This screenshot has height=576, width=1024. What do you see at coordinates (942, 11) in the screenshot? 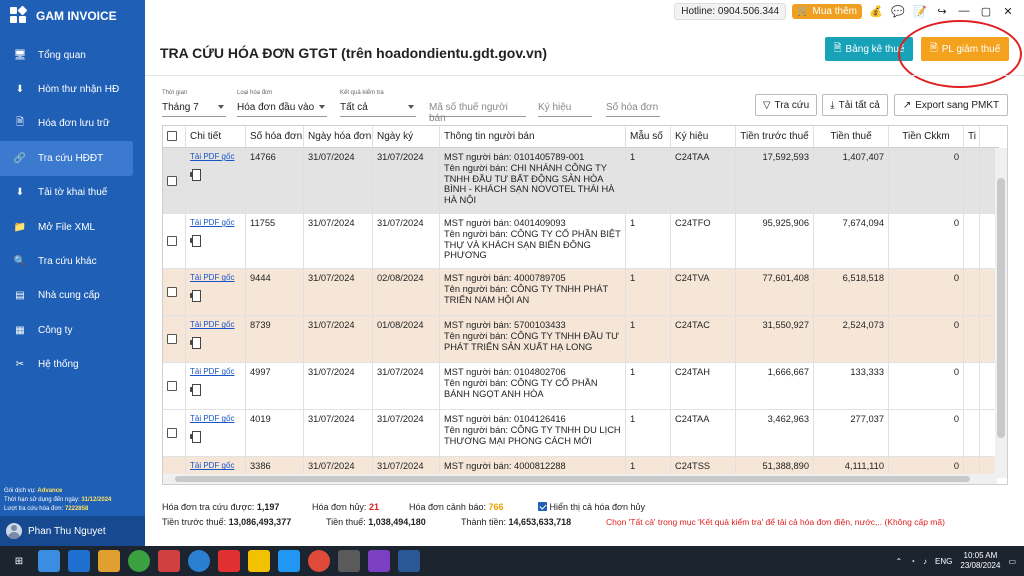
I see `logout-icon: ↪` at bounding box center [942, 11].